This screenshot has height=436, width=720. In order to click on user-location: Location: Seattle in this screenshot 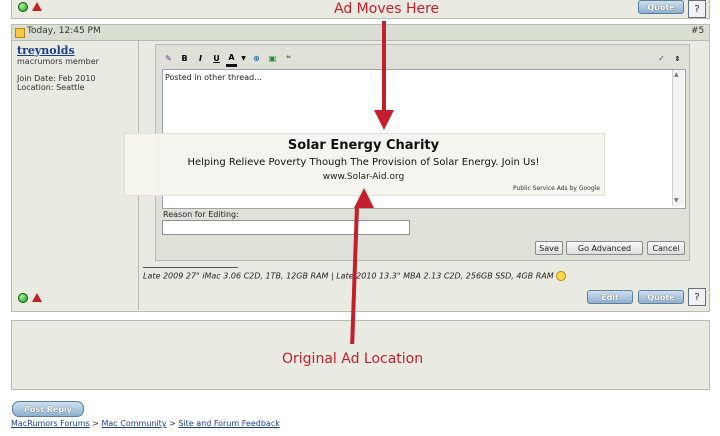, I will do `click(51, 87)`.